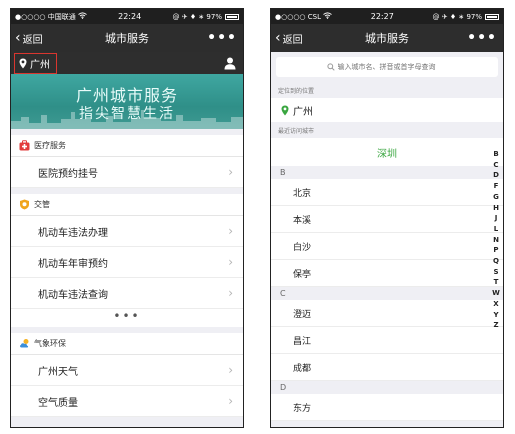 Image resolution: width=515 pixels, height=434 pixels. Describe the element at coordinates (387, 152) in the screenshot. I see `recent-city-button: 深圳` at that location.